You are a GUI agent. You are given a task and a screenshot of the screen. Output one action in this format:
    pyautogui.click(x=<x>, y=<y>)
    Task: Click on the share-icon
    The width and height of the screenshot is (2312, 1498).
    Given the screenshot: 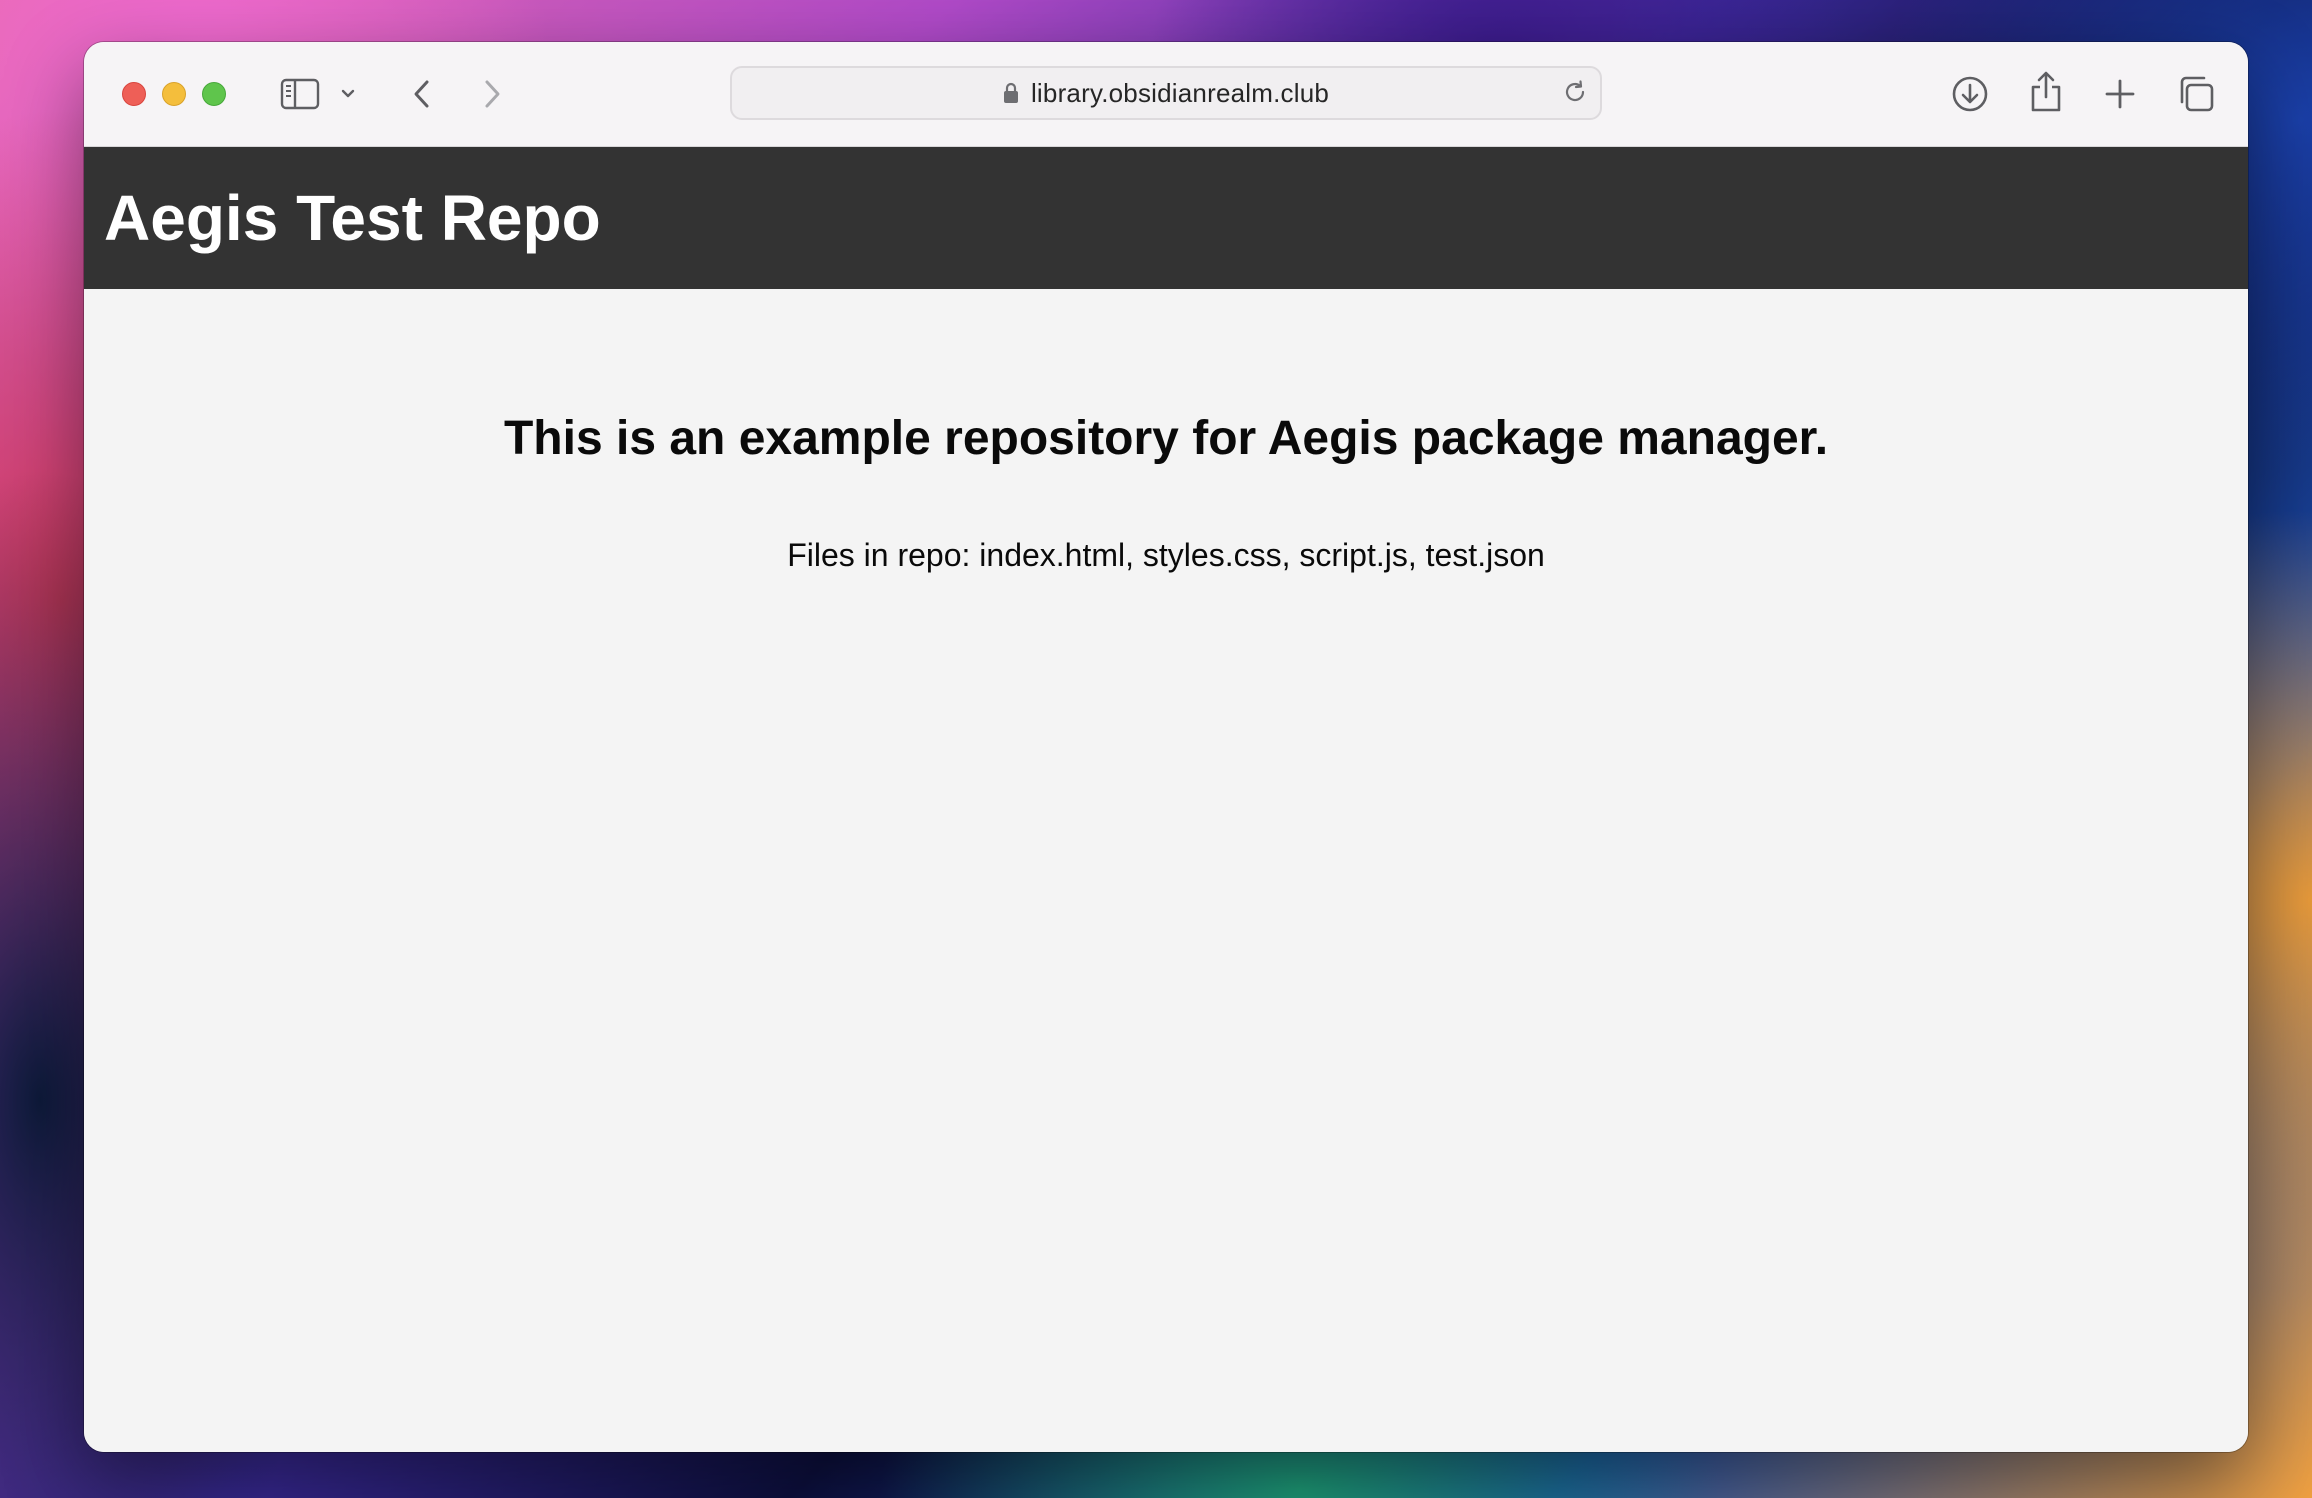 What is the action you would take?
    pyautogui.click(x=2046, y=92)
    